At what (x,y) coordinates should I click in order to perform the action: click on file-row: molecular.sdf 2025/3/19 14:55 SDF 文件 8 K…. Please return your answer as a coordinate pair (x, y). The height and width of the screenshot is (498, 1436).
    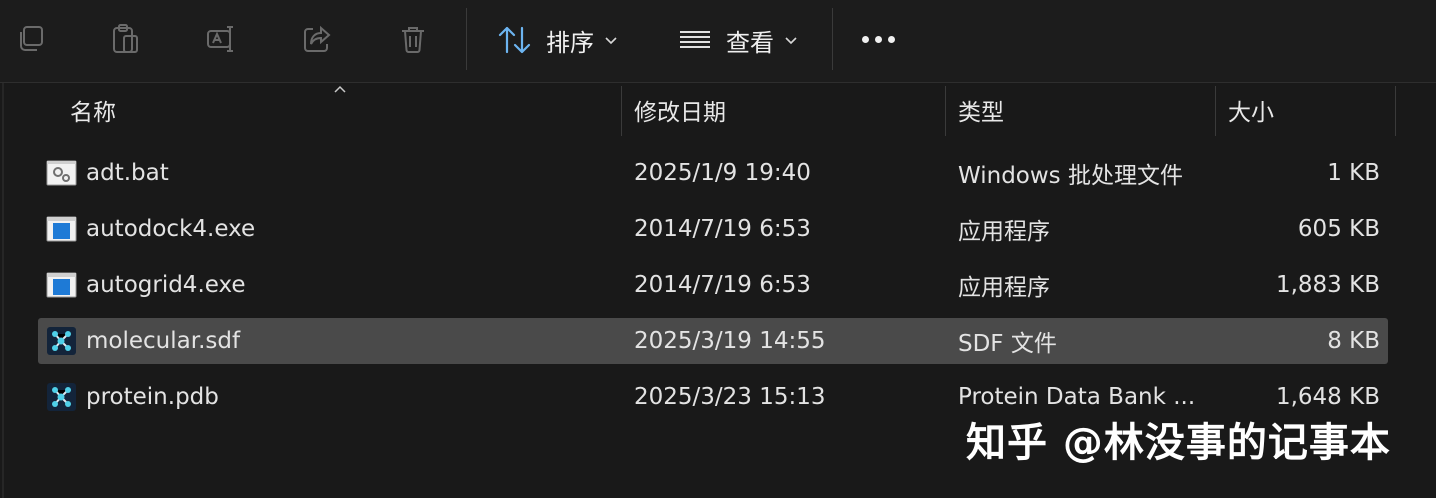
    Looking at the image, I should click on (713, 341).